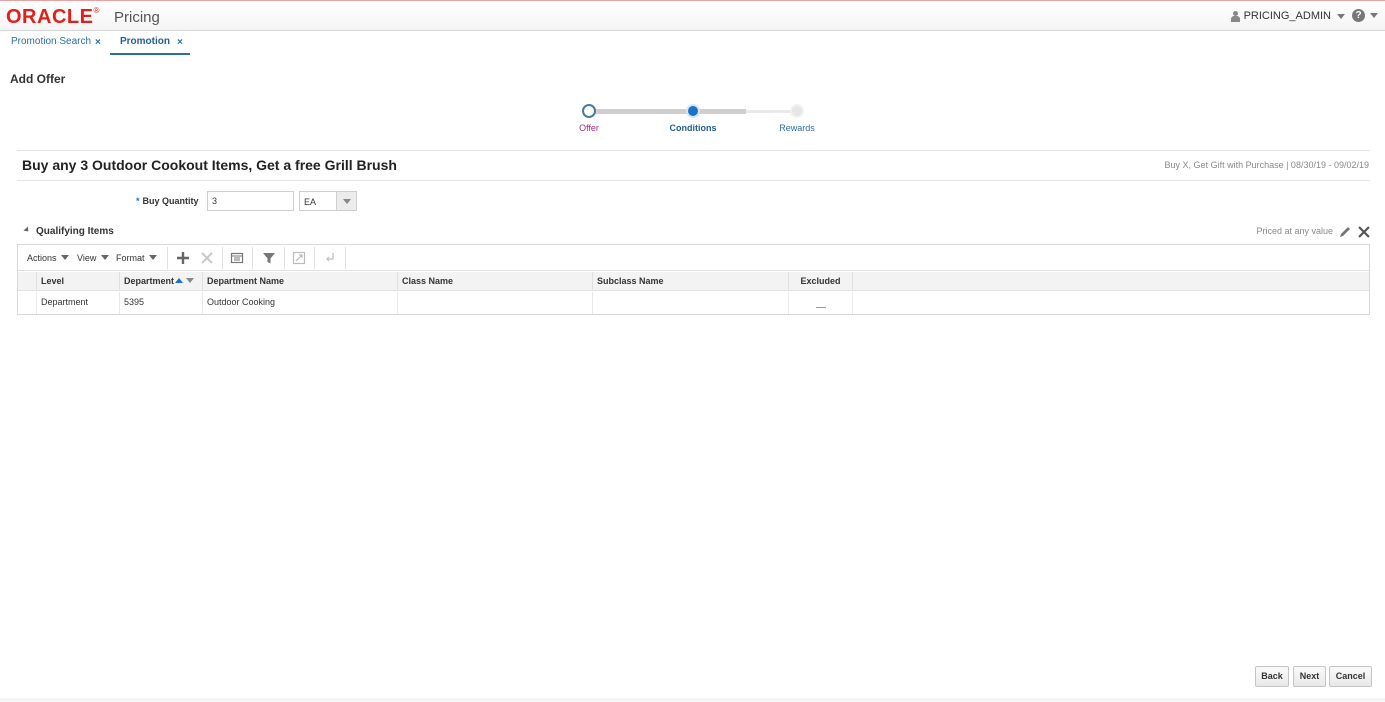 Image resolution: width=1385 pixels, height=702 pixels. Describe the element at coordinates (51, 41) in the screenshot. I see `tab-label: Promotion Search` at that location.